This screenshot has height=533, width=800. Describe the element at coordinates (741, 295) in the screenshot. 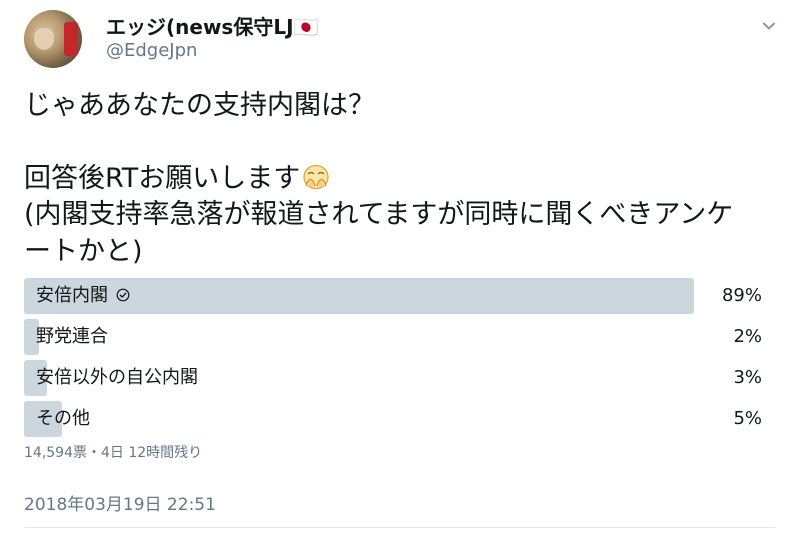

I see `poll-option-percent: 89%` at that location.